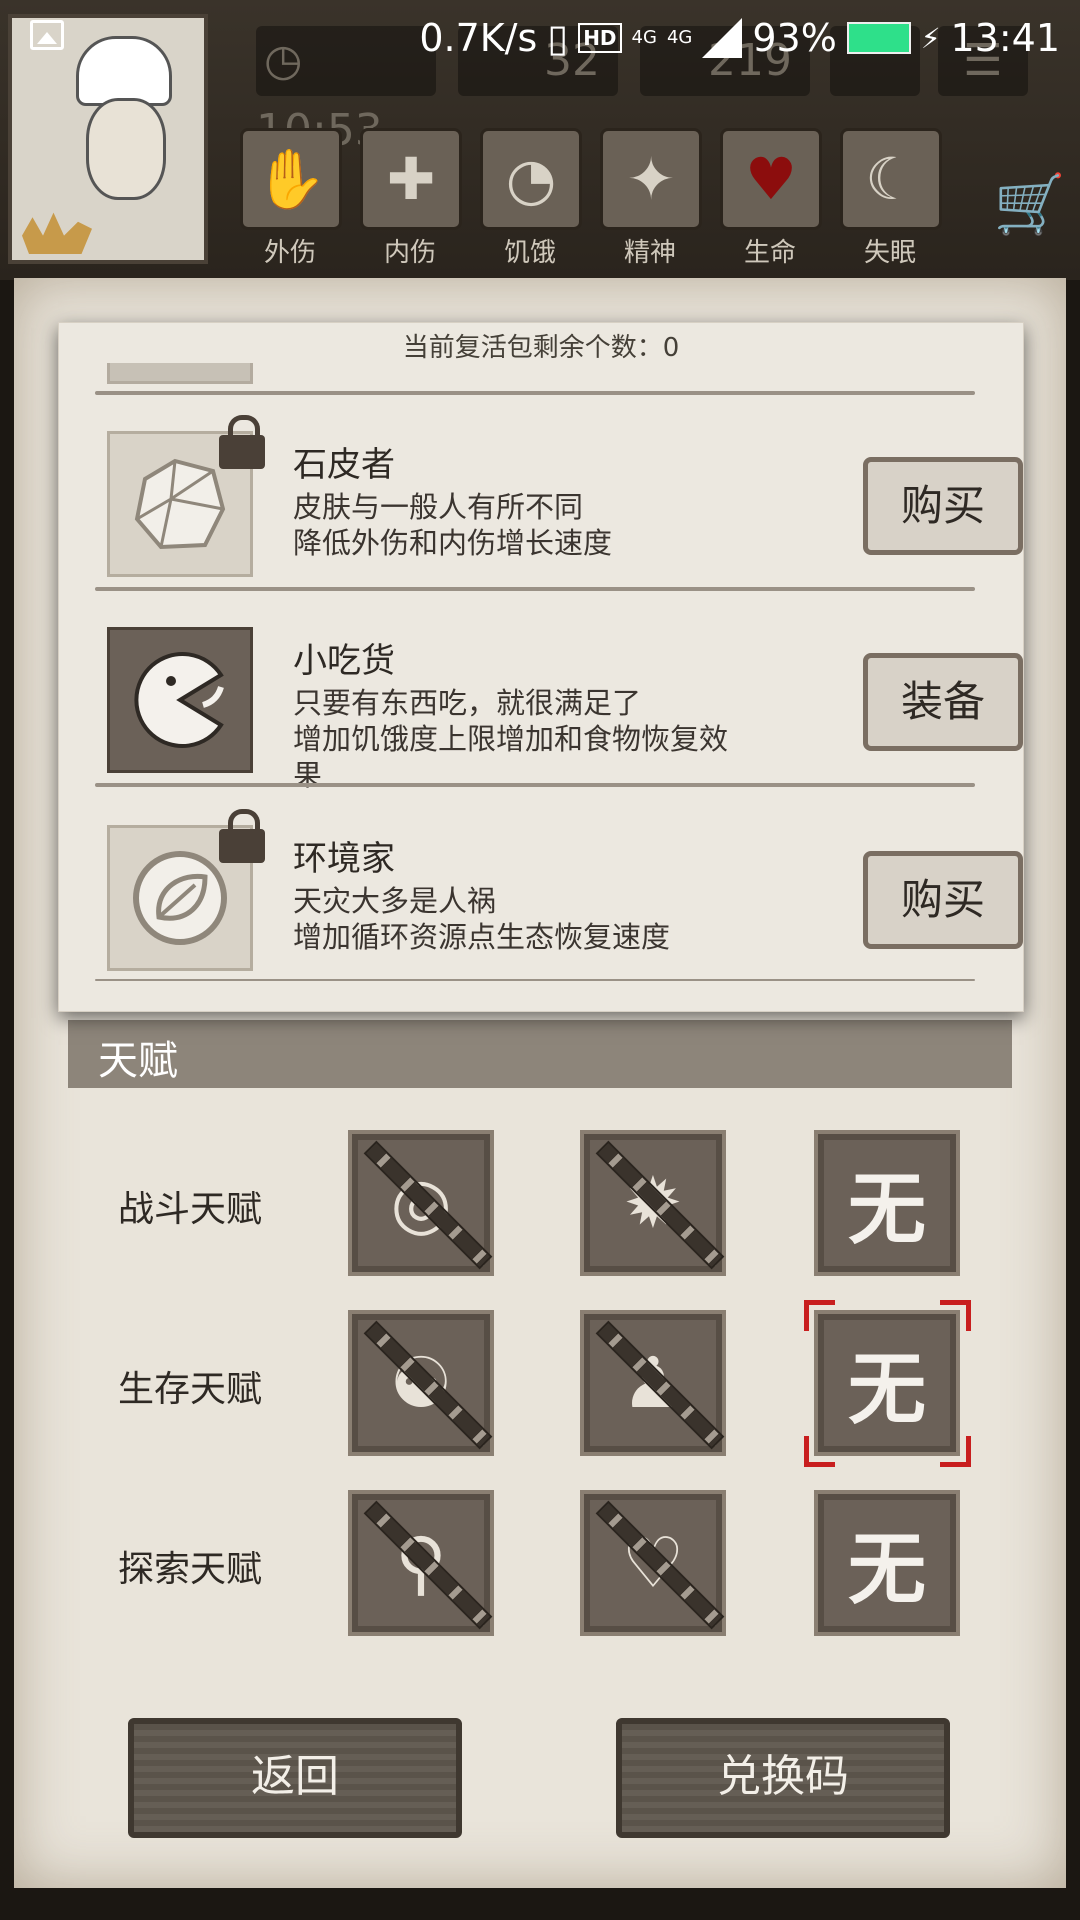 The image size is (1080, 1920). Describe the element at coordinates (453, 525) in the screenshot. I see `perk-description: 皮肤与一般人有所不同 降低外伤和内伤增长速度` at that location.